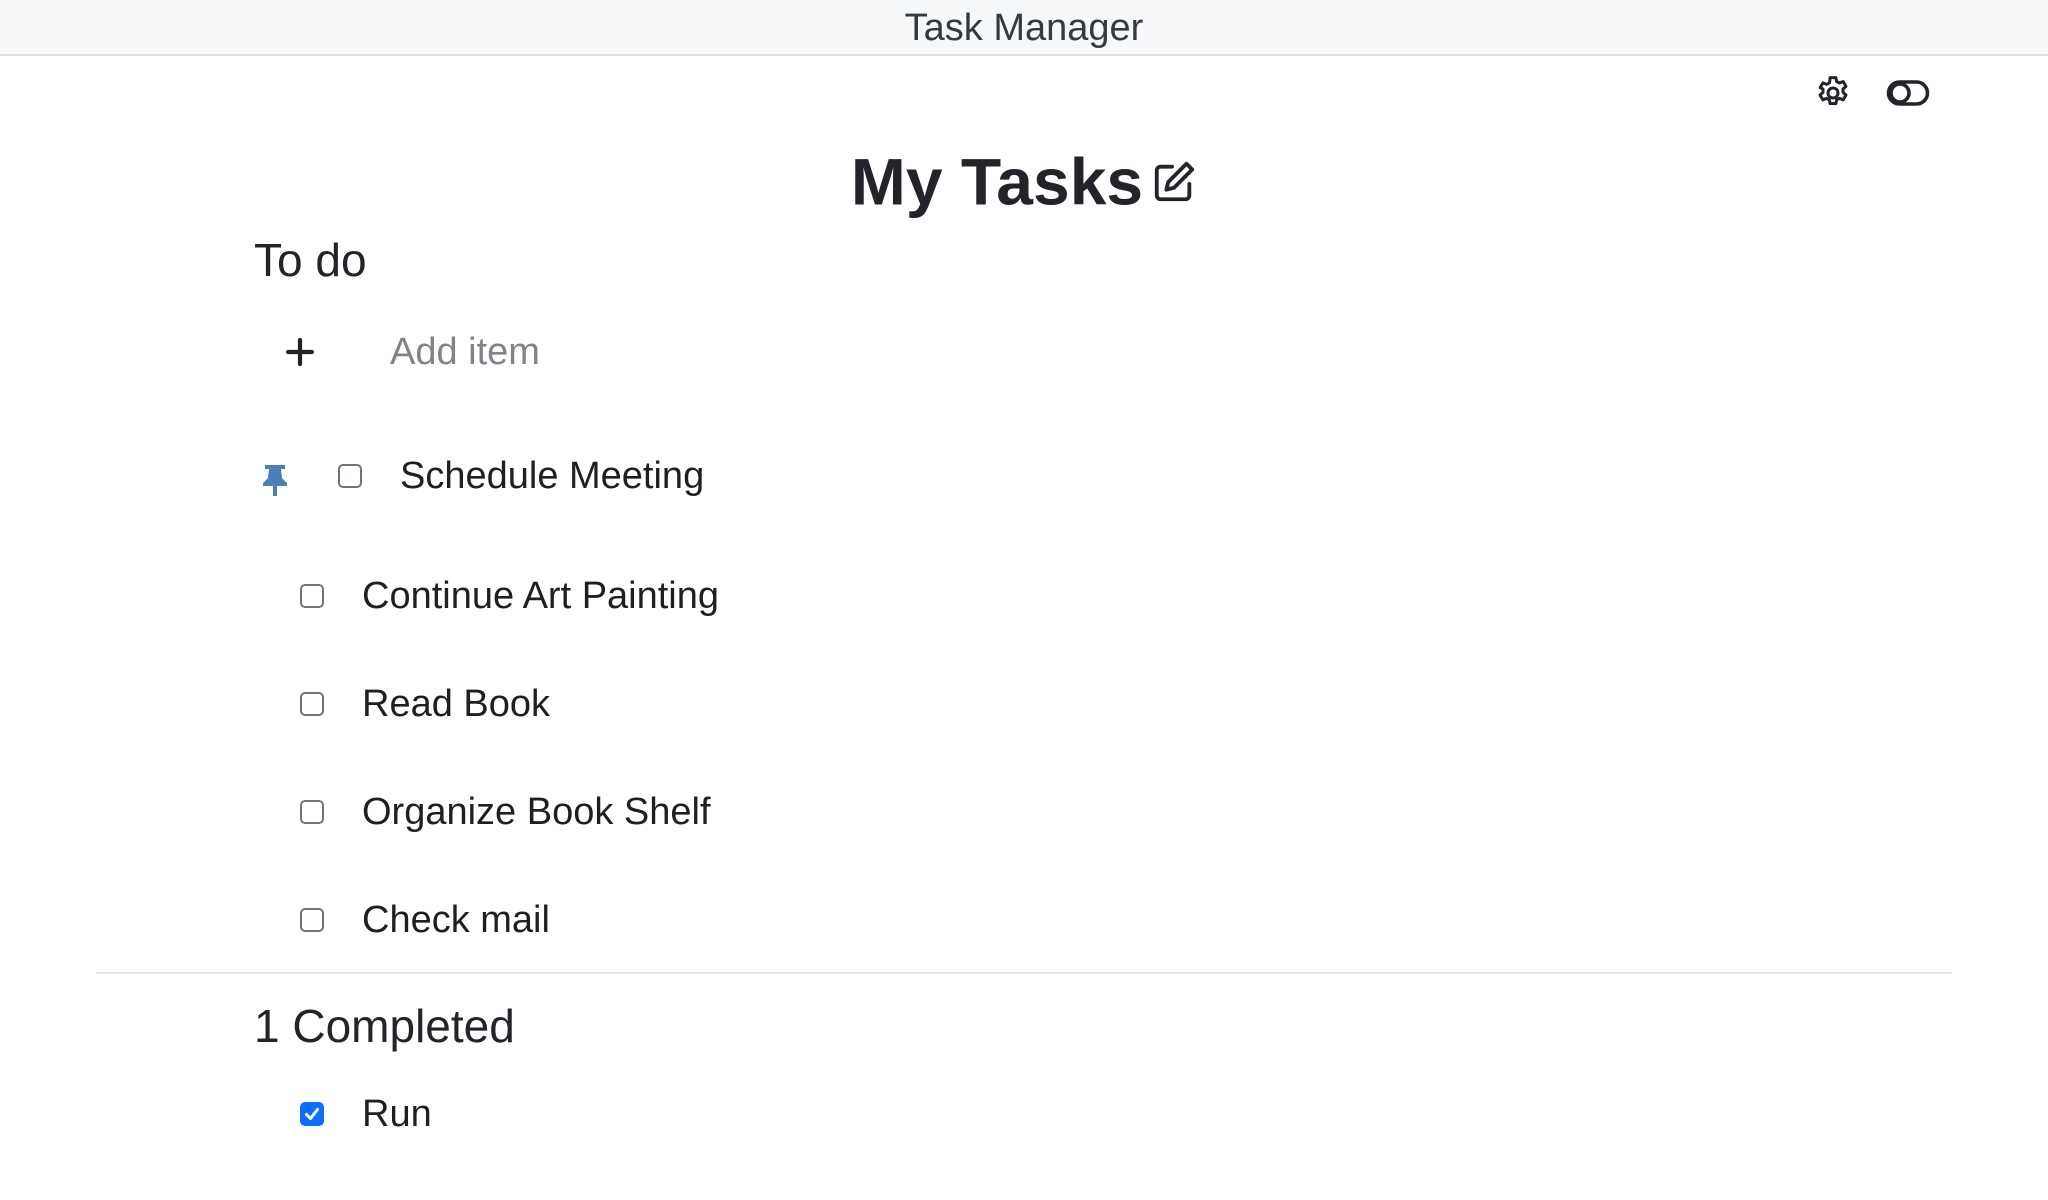  I want to click on task-item-organize-book-shelf: Organize Book Shelf, so click(505, 812).